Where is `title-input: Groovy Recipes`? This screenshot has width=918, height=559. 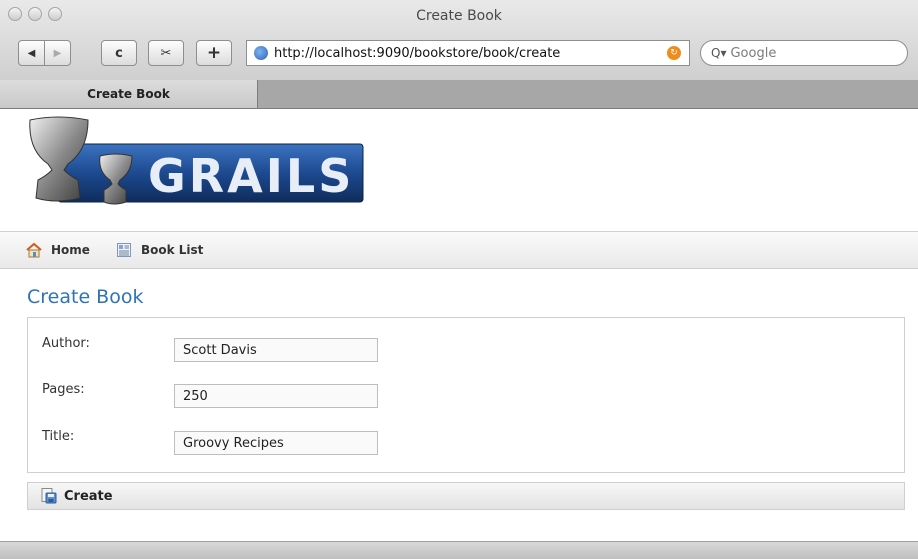
title-input: Groovy Recipes is located at coordinates (276, 443).